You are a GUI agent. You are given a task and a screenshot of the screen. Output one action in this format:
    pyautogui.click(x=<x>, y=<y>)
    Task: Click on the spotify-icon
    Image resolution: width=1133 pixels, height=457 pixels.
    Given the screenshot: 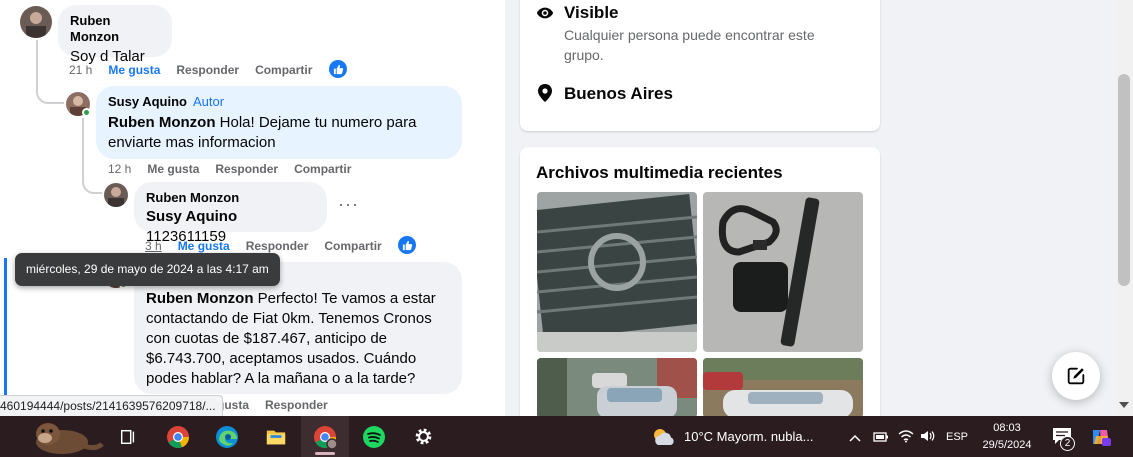 What is the action you would take?
    pyautogui.click(x=374, y=436)
    